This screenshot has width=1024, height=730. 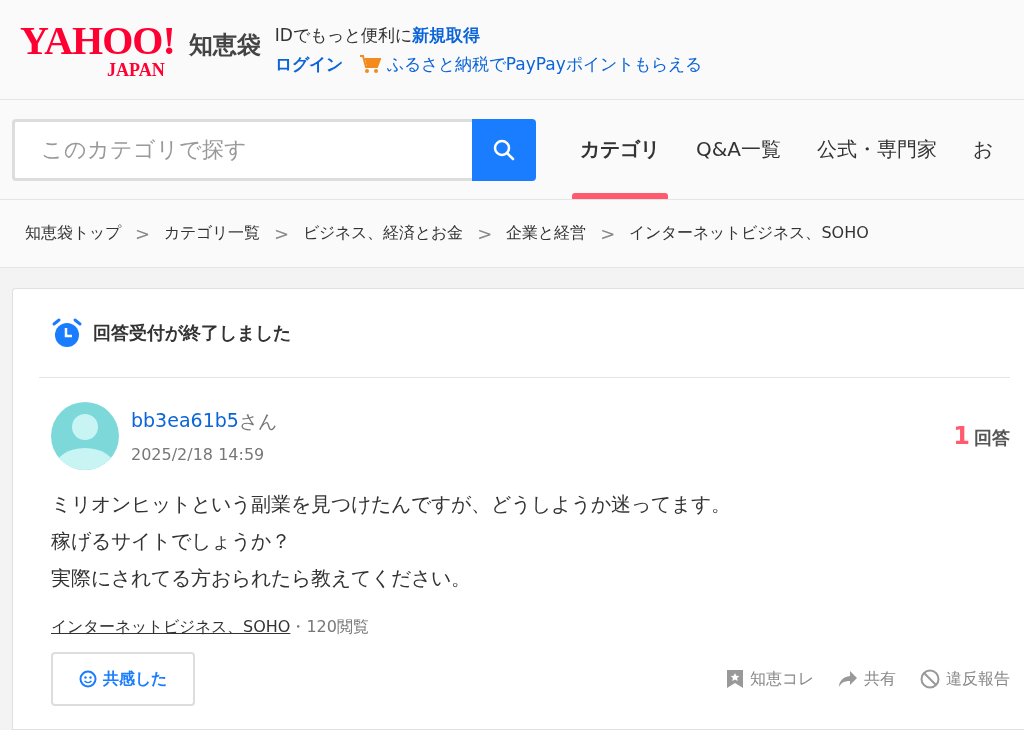 I want to click on breadcrumb-link: ビジネス、経済とお金, so click(x=383, y=233).